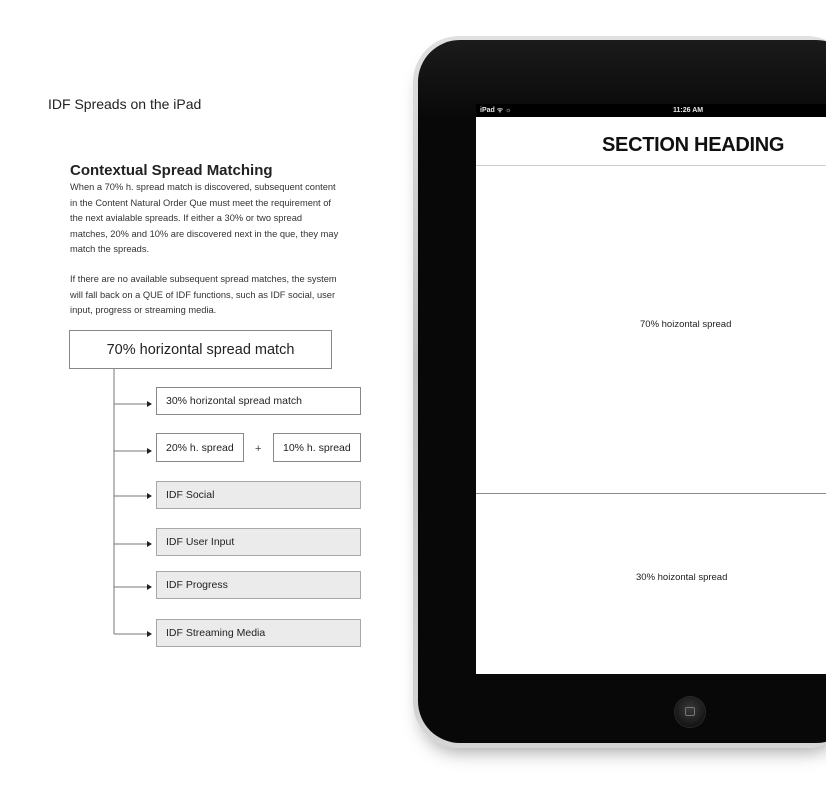 The image size is (826, 801). What do you see at coordinates (682, 577) in the screenshot?
I see `spread-bottom-label: 30% hoizontal spread` at bounding box center [682, 577].